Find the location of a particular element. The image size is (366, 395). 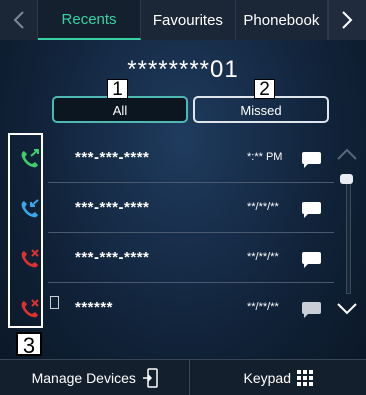

filter-all-label: All is located at coordinates (120, 110).